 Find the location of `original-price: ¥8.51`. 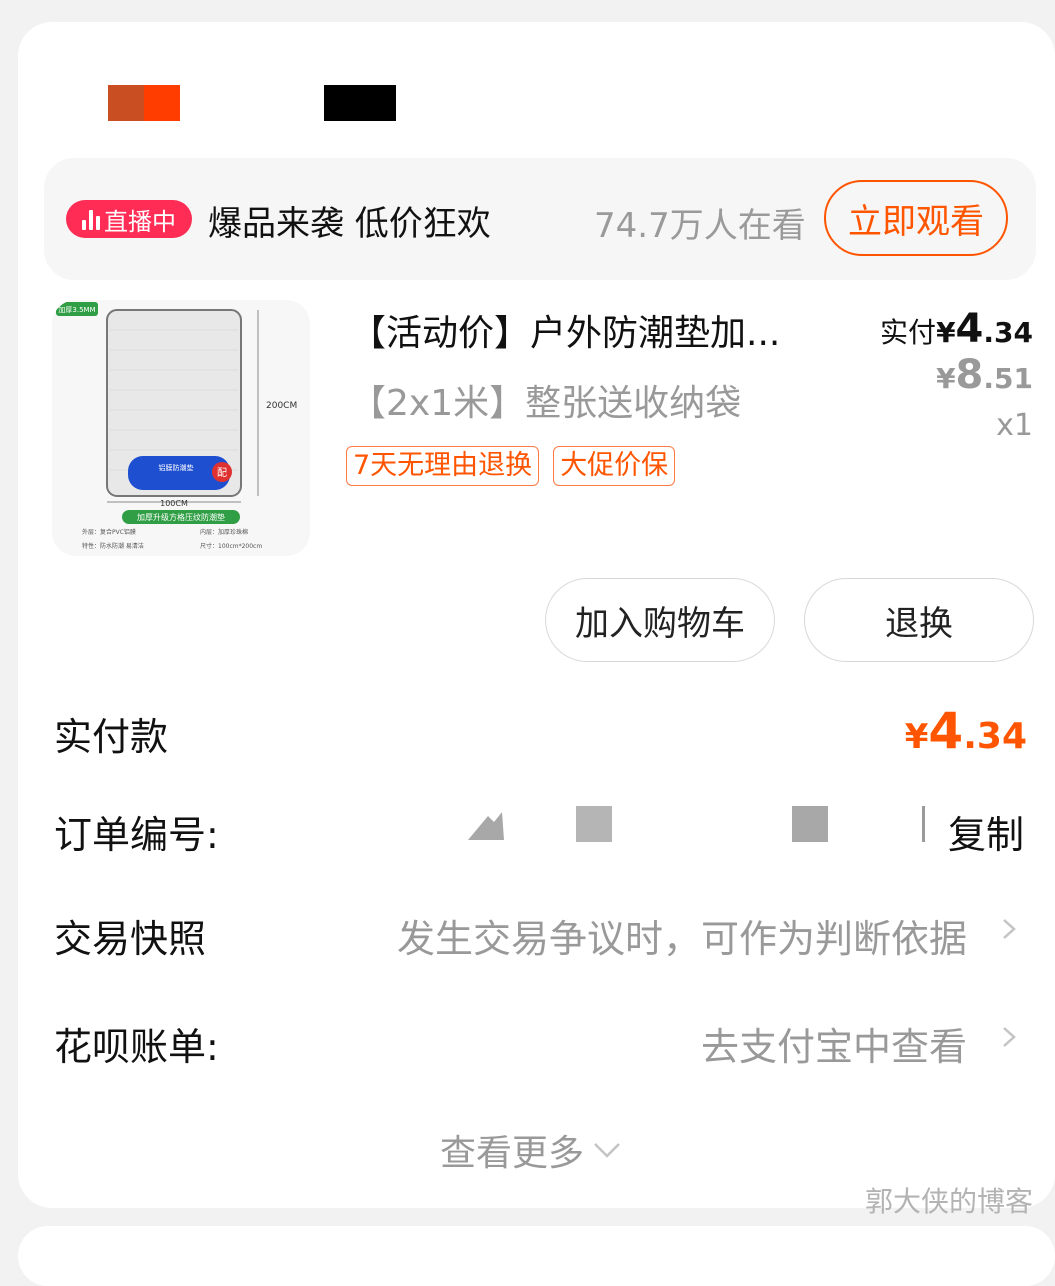

original-price: ¥8.51 is located at coordinates (984, 375).